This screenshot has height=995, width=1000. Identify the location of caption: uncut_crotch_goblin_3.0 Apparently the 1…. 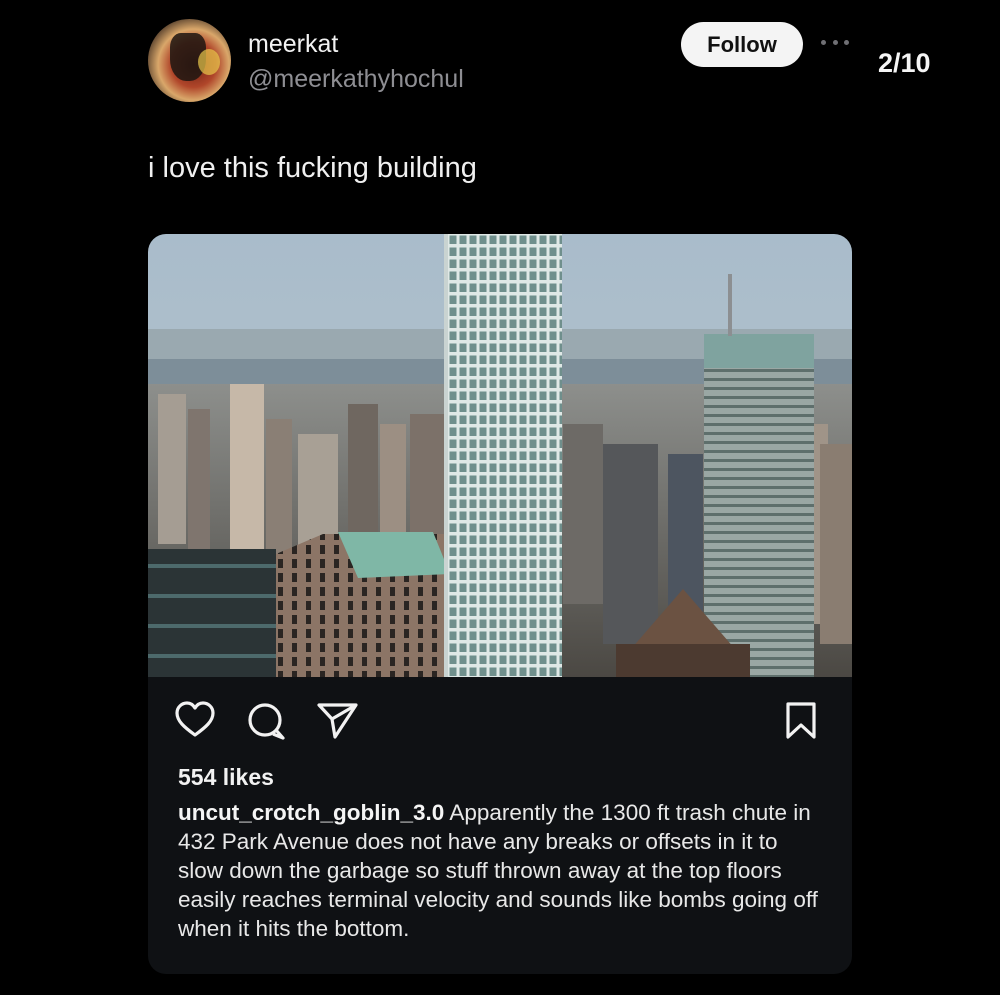
(500, 870).